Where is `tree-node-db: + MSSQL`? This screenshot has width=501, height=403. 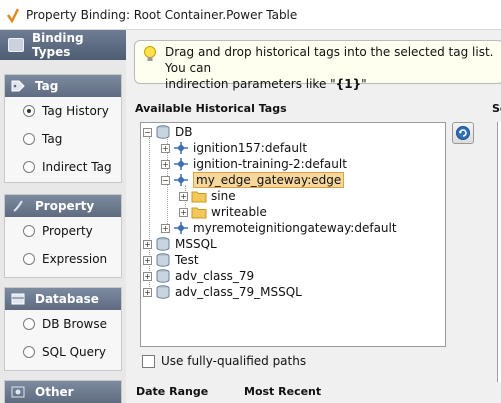 tree-node-db: + MSSQL is located at coordinates (180, 244).